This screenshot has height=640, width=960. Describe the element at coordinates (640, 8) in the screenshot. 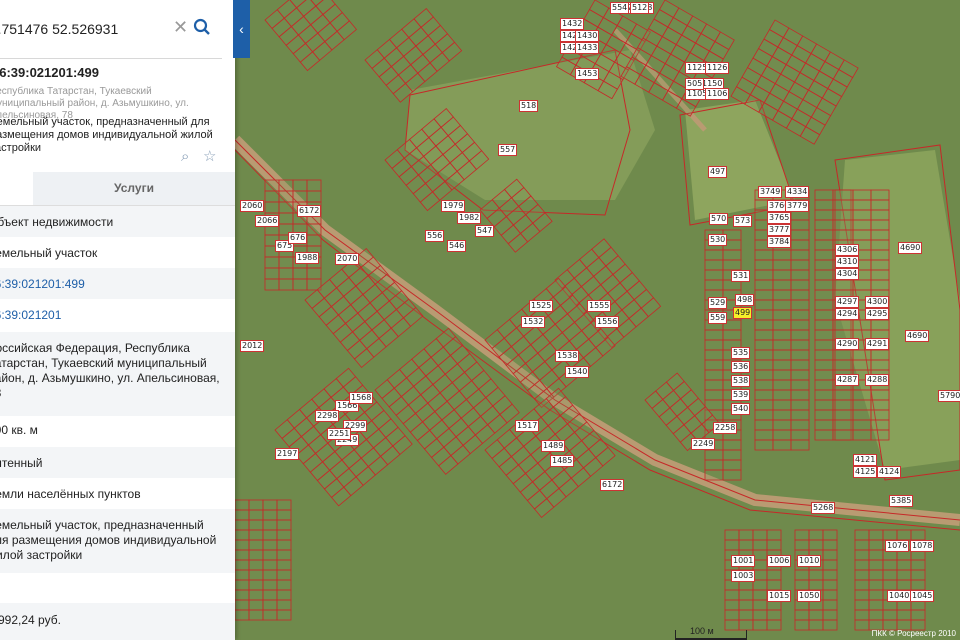

I see `parcel-label: 512` at that location.